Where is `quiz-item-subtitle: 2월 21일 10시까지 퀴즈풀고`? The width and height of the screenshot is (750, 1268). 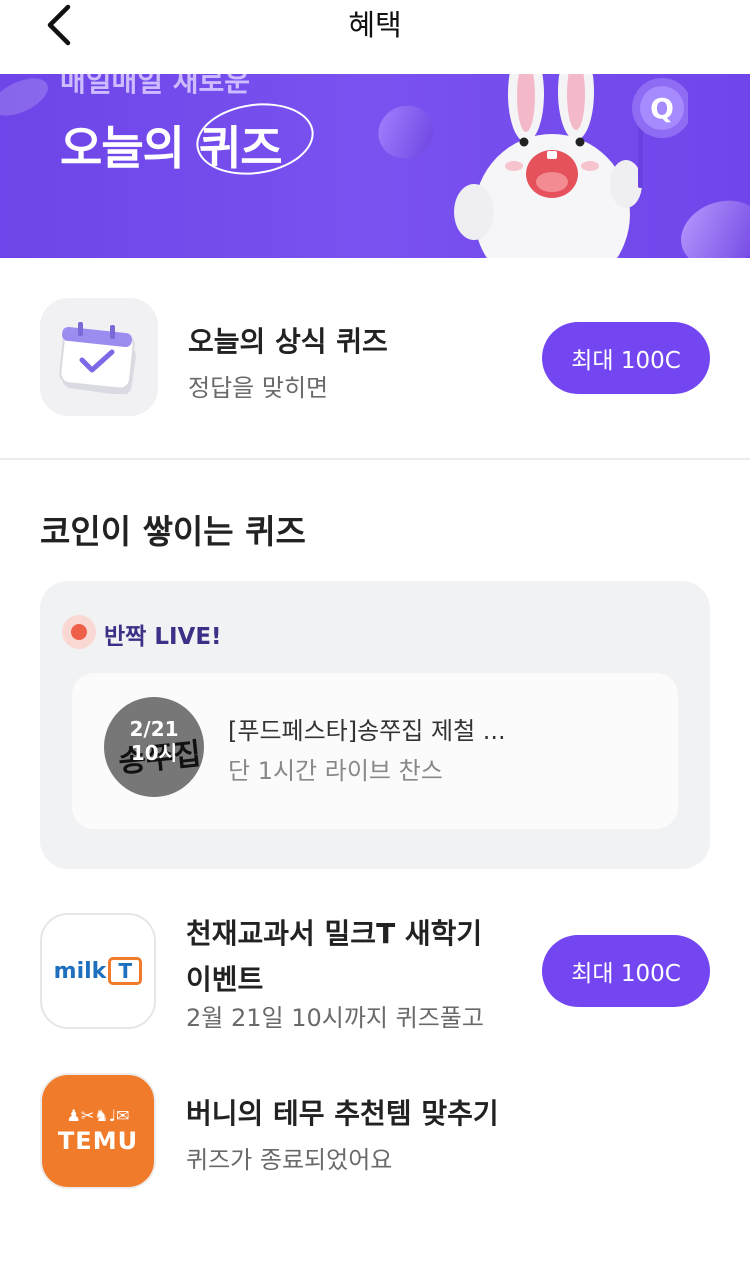 quiz-item-subtitle: 2월 21일 10시까지 퀴즈풀고 is located at coordinates (335, 1018).